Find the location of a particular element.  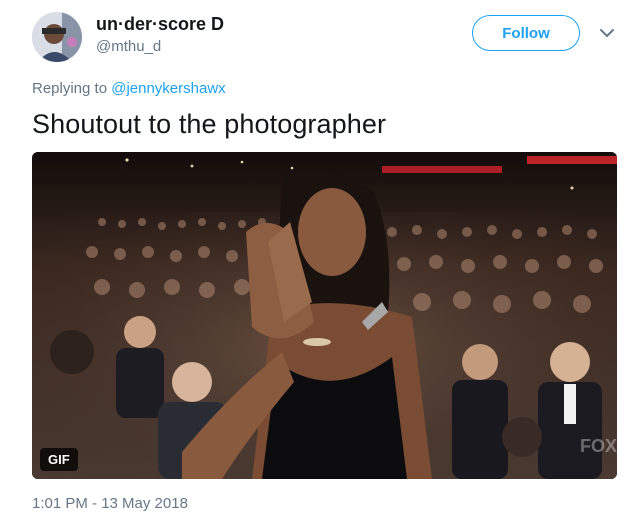

profile-avatar is located at coordinates (57, 37).